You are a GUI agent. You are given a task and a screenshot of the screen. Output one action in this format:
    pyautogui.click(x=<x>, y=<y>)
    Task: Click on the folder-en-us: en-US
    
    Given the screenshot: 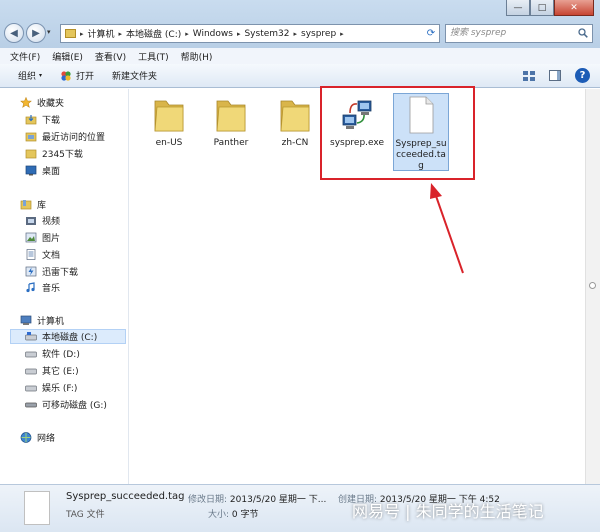 What is the action you would take?
    pyautogui.click(x=169, y=122)
    